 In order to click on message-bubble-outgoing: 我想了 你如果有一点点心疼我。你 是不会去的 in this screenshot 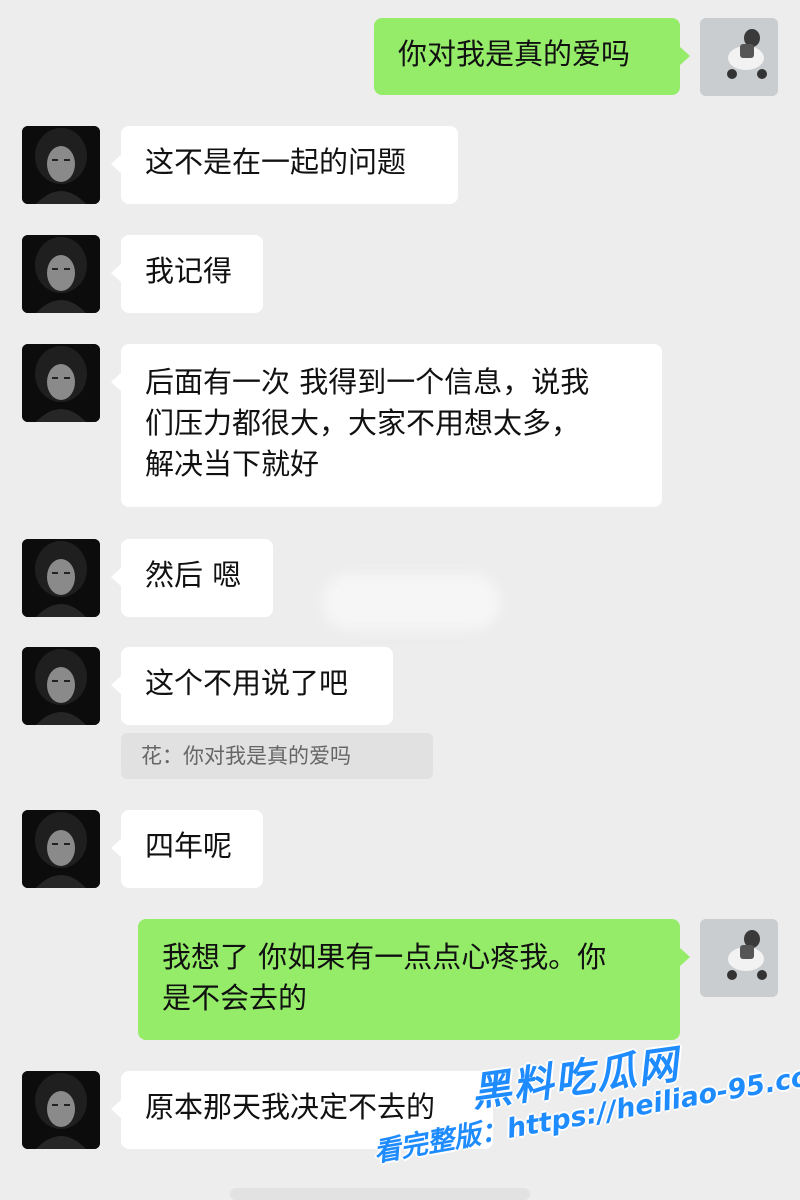, I will do `click(414, 979)`.